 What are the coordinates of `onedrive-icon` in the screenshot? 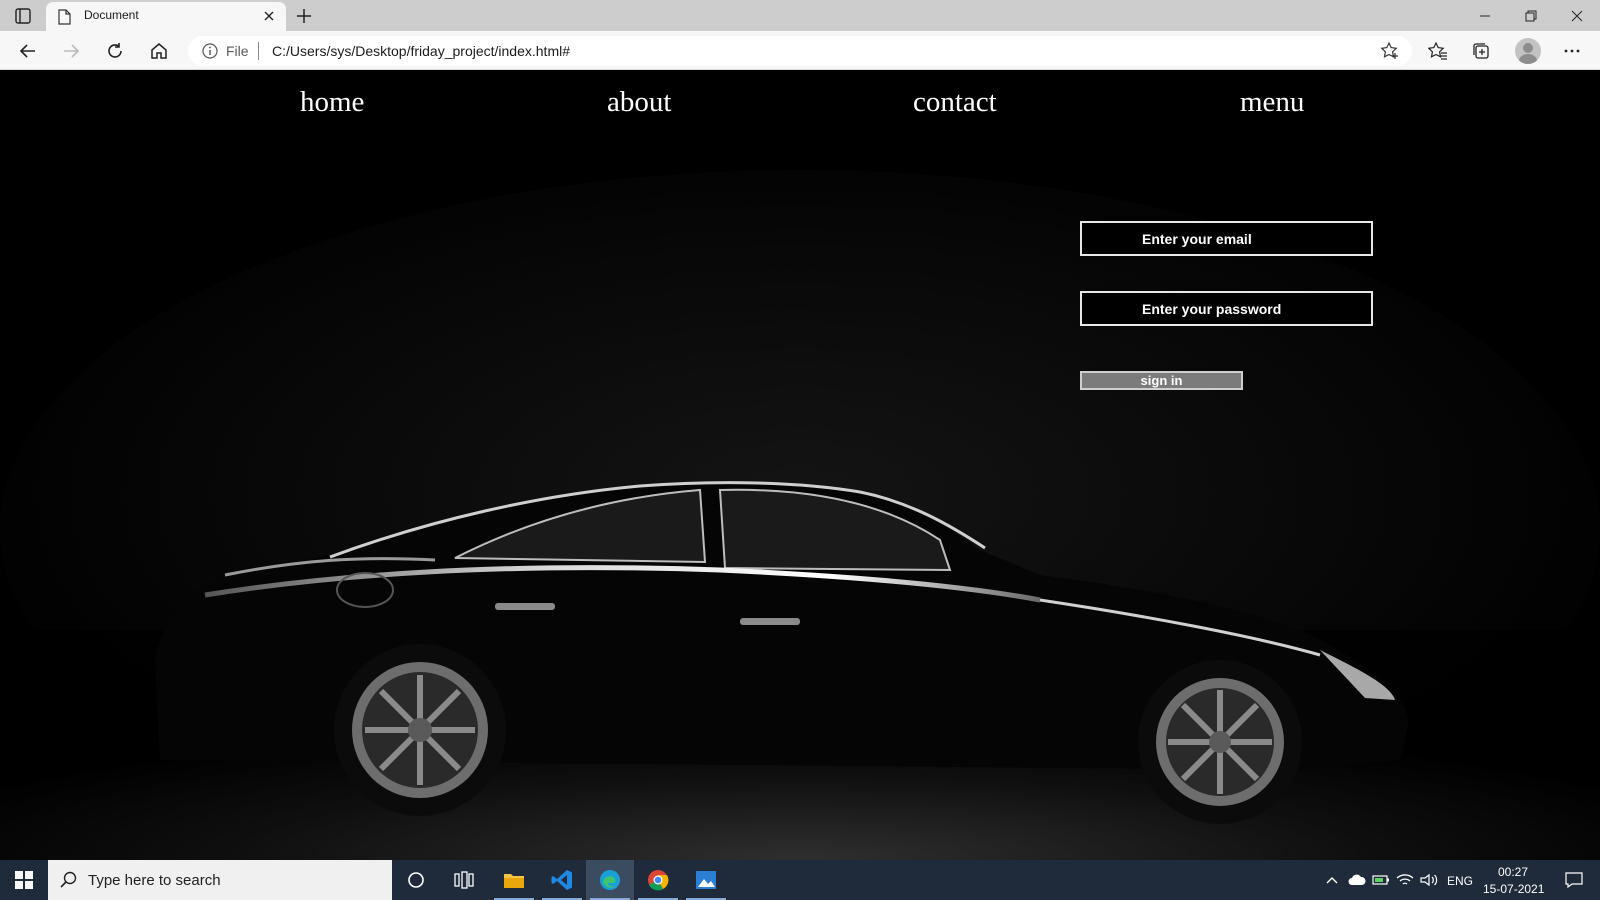 It's located at (1357, 880).